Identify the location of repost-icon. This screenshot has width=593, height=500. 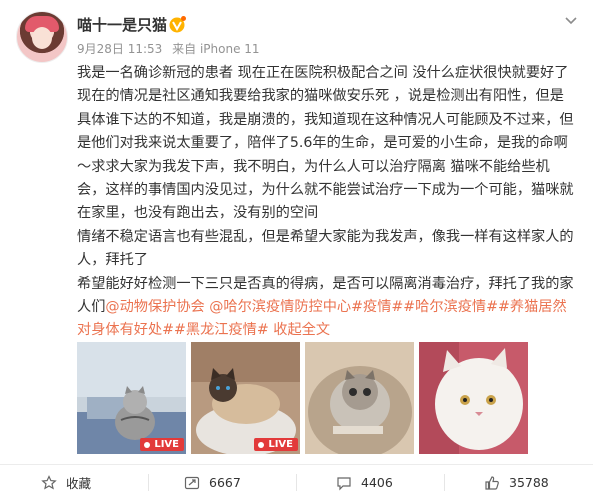
(192, 482).